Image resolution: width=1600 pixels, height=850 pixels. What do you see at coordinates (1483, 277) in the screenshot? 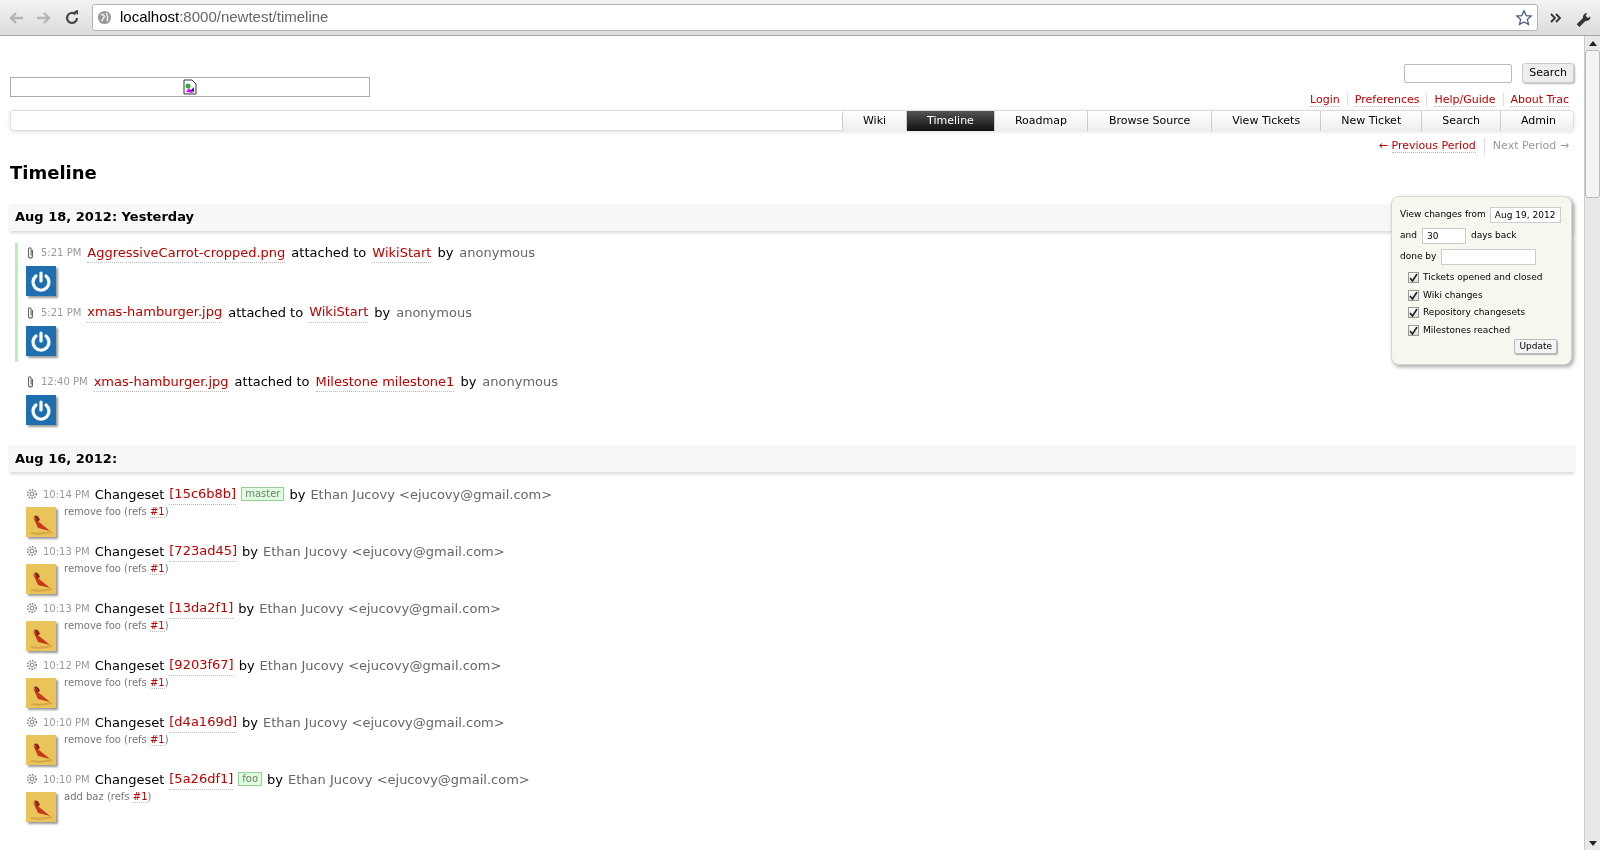
I see `checkbox-label: Tickets opened and closed` at bounding box center [1483, 277].